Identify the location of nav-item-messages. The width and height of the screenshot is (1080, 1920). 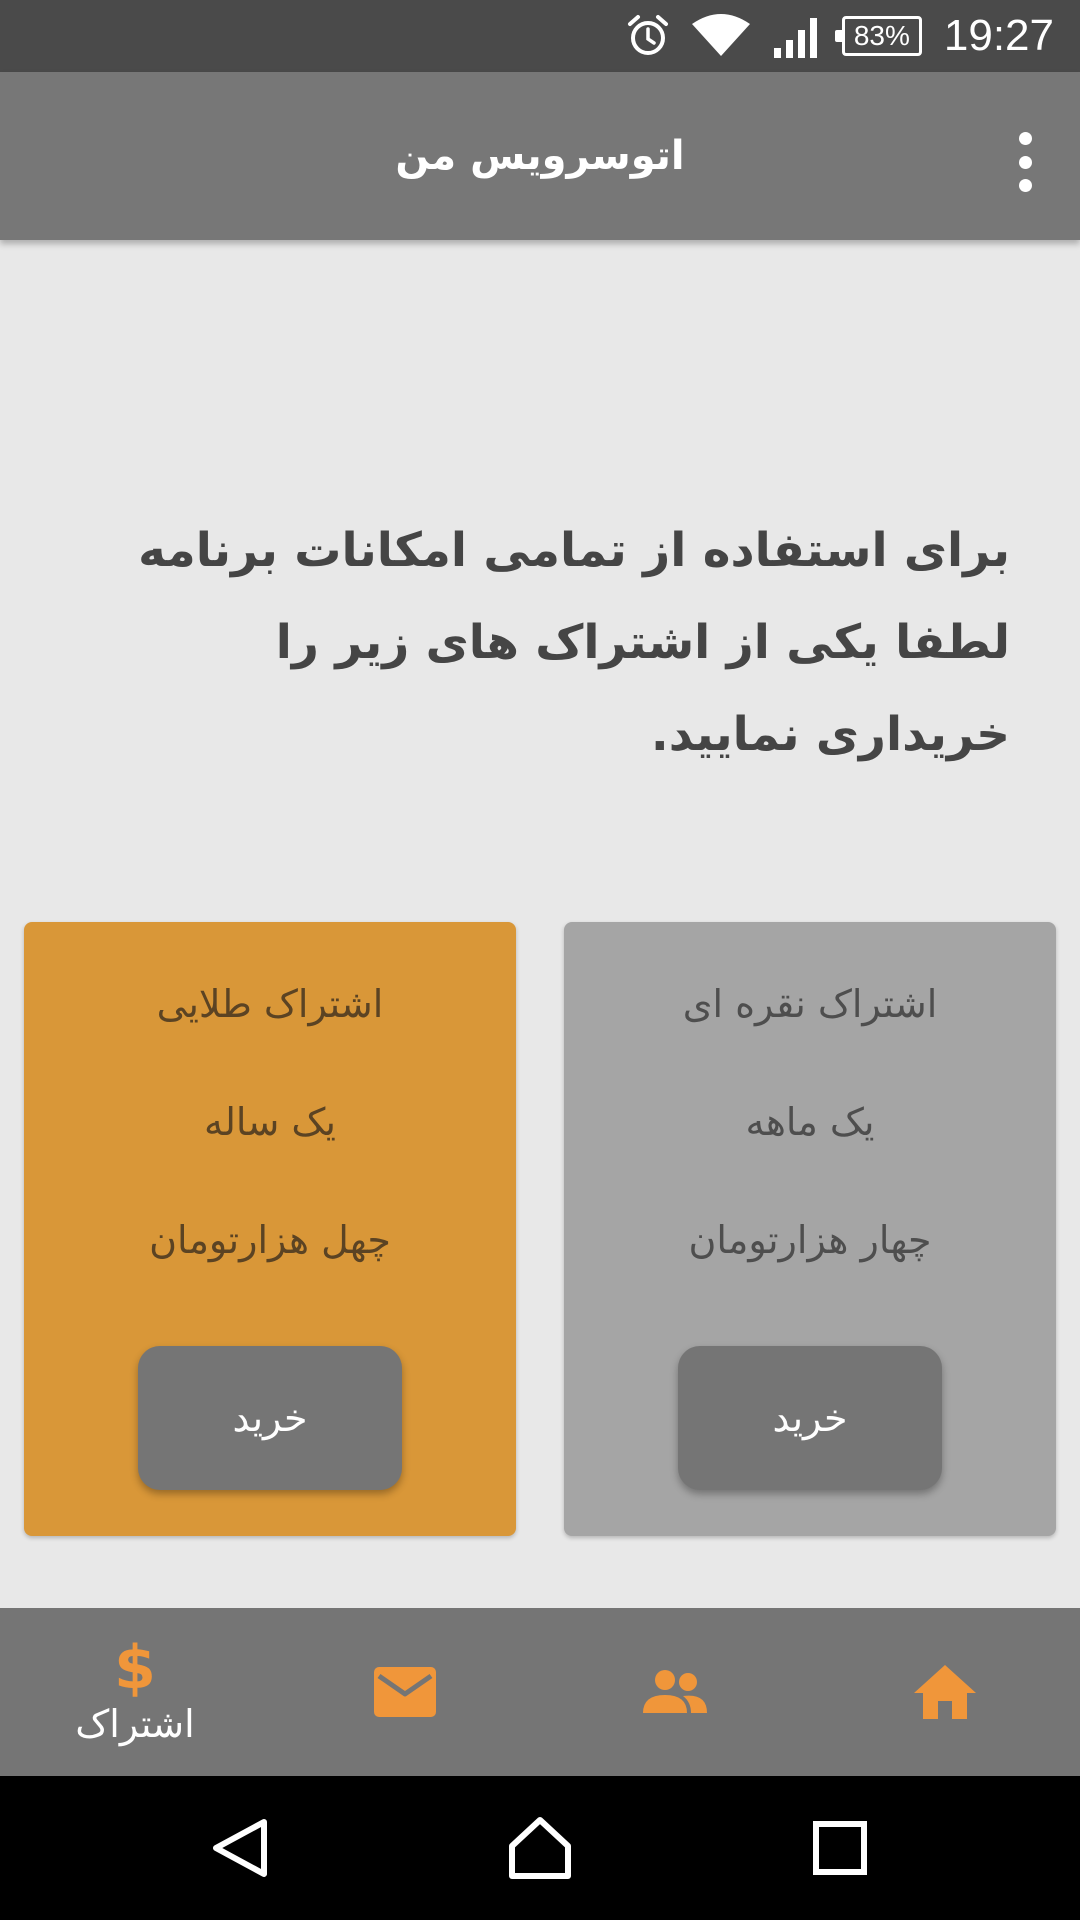
(405, 1692).